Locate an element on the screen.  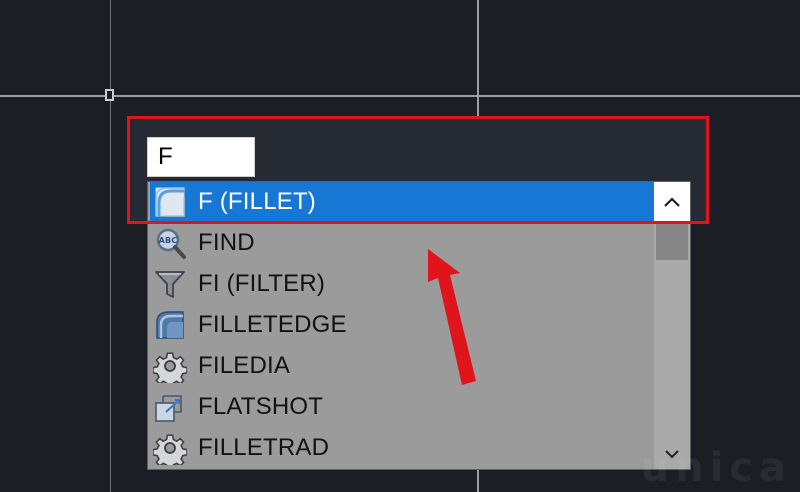
watermark-text: unica is located at coordinates (716, 468).